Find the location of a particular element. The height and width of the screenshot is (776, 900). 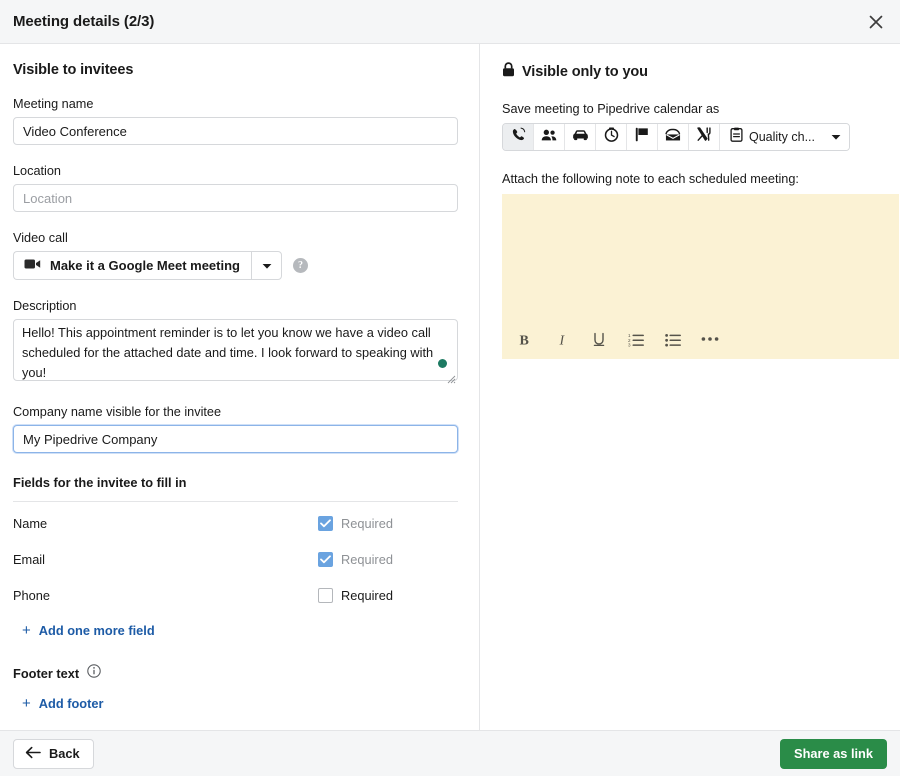

note-editor-toolbar: B I 1 2 3 is located at coordinates (700, 339).